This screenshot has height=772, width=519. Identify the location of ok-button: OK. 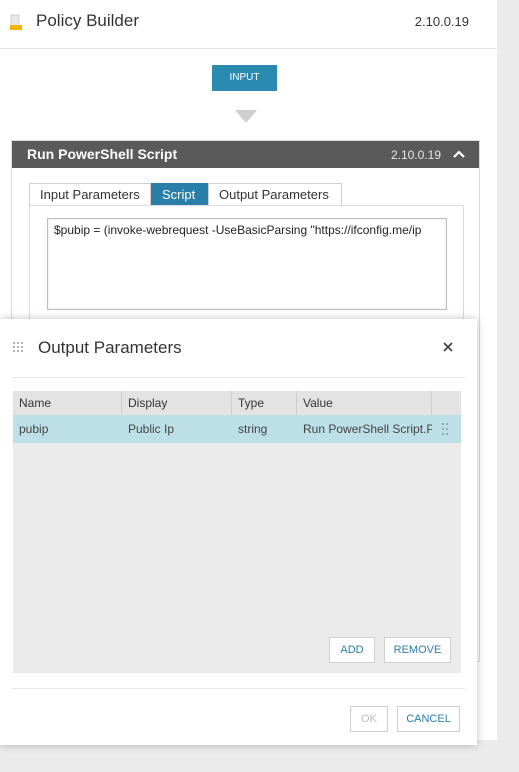
(369, 719).